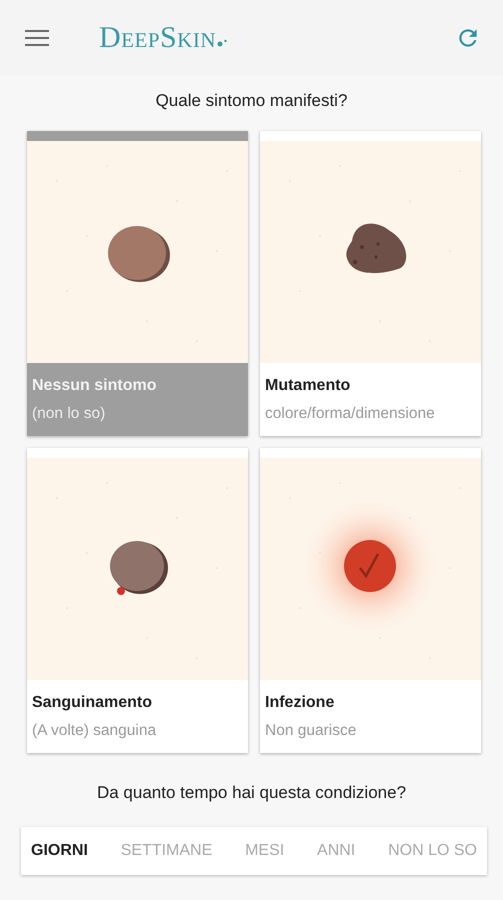 Image resolution: width=503 pixels, height=900 pixels. Describe the element at coordinates (137, 283) in the screenshot. I see `symptom-card: Nessun sintomo (non lo so)` at that location.